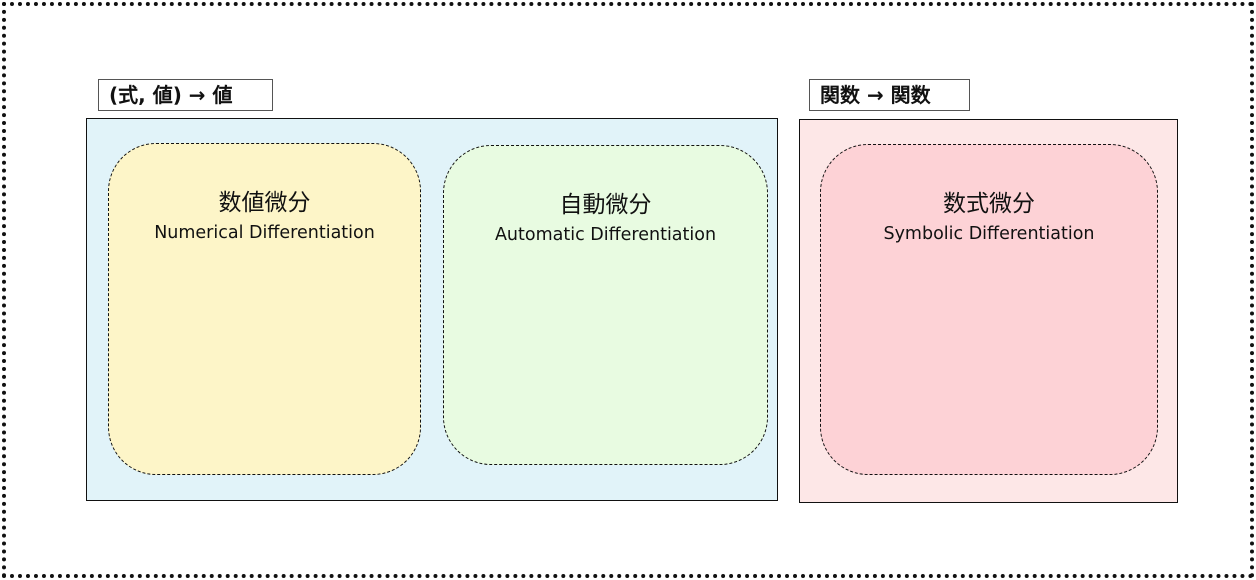 The image size is (1256, 580). What do you see at coordinates (264, 233) in the screenshot?
I see `method-title-en: Numerical Differentiation` at bounding box center [264, 233].